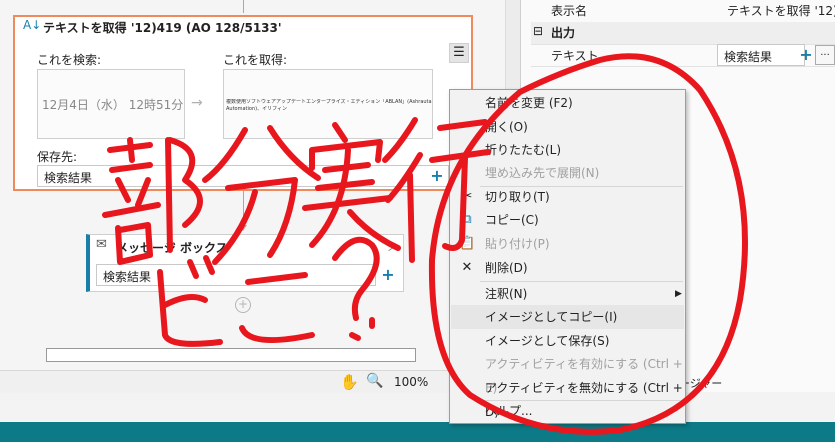 The width and height of the screenshot is (835, 442). I want to click on copy-icon: ⧉, so click(467, 219).